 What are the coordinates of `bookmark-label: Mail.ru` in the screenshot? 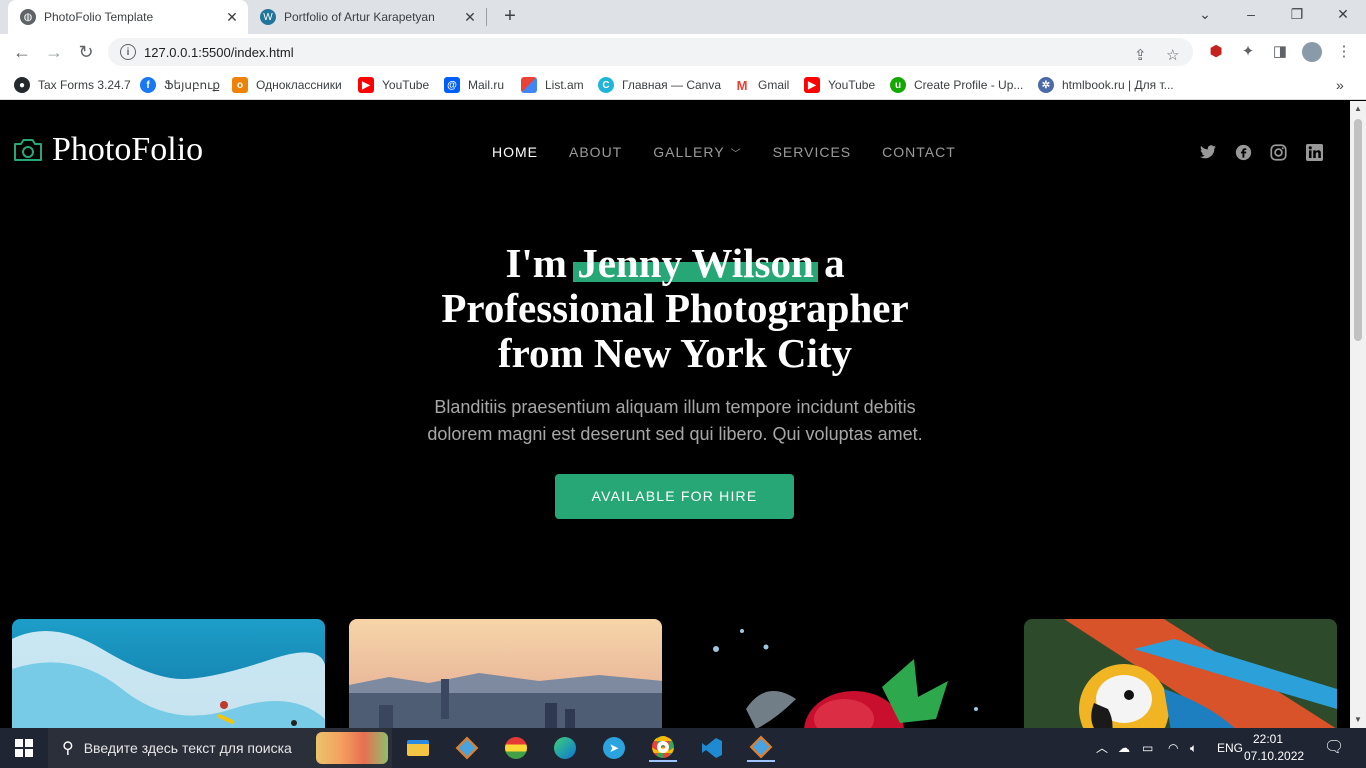 It's located at (486, 85).